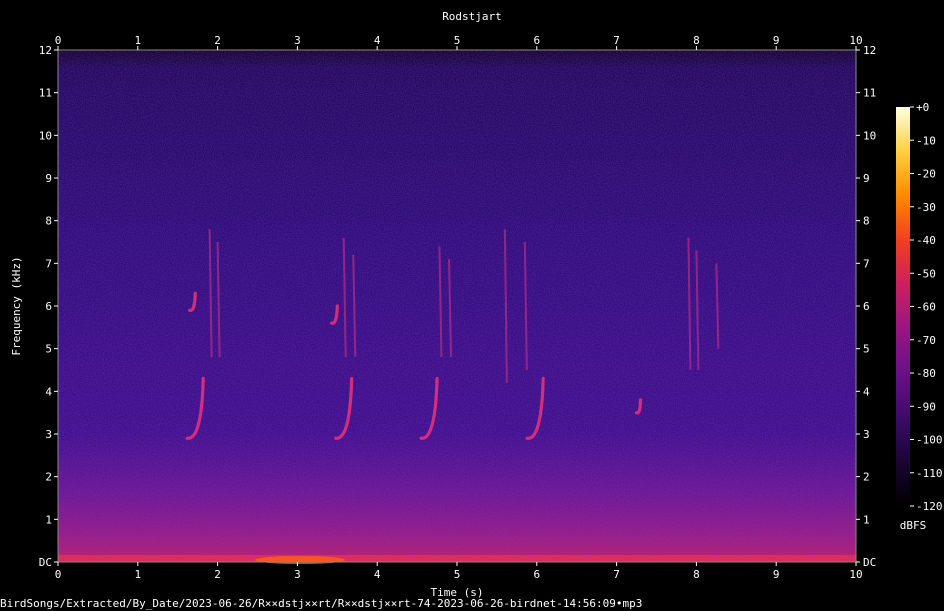  Describe the element at coordinates (45, 135) in the screenshot. I see `y-tick-label-left: 10` at that location.